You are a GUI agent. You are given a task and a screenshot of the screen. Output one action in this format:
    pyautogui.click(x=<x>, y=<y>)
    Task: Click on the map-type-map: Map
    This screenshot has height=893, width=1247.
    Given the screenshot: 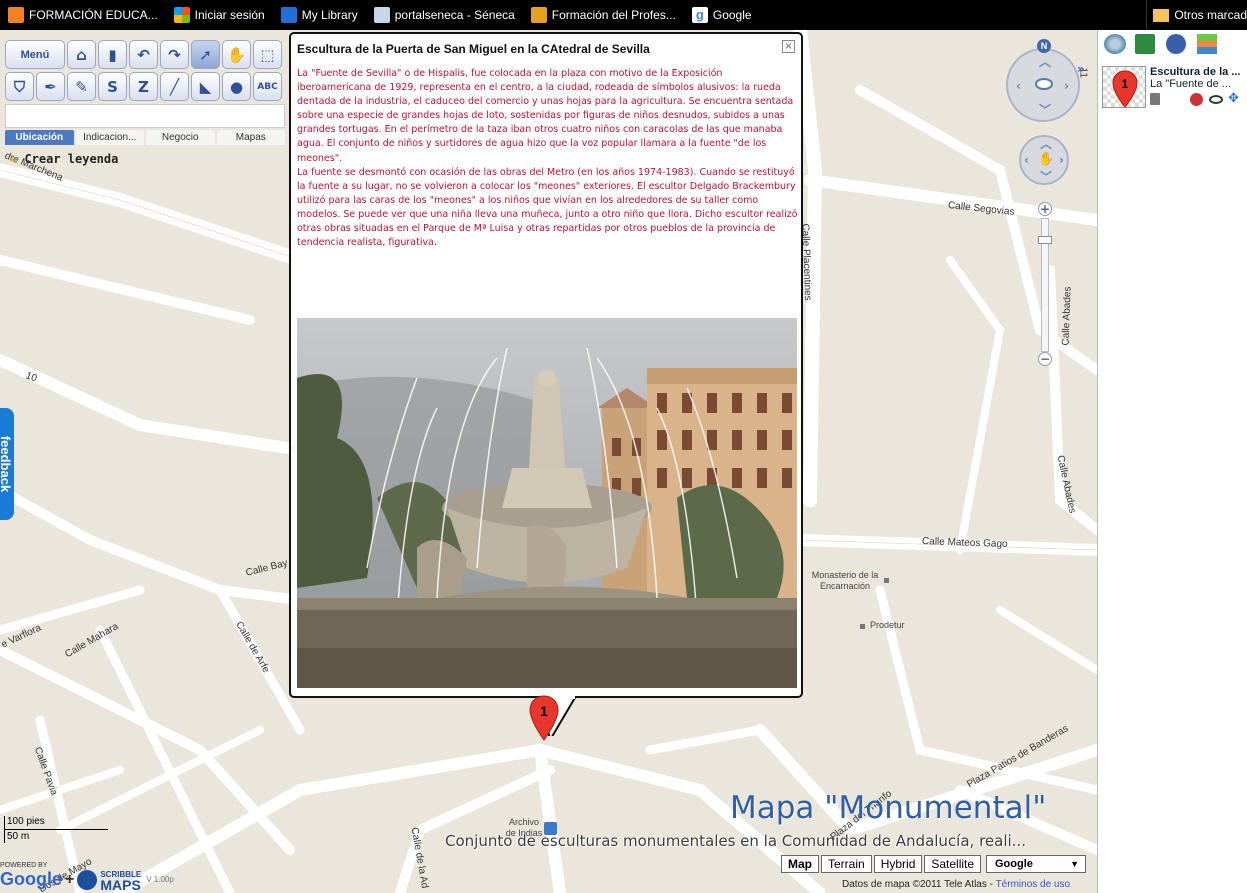 What is the action you would take?
    pyautogui.click(x=800, y=864)
    